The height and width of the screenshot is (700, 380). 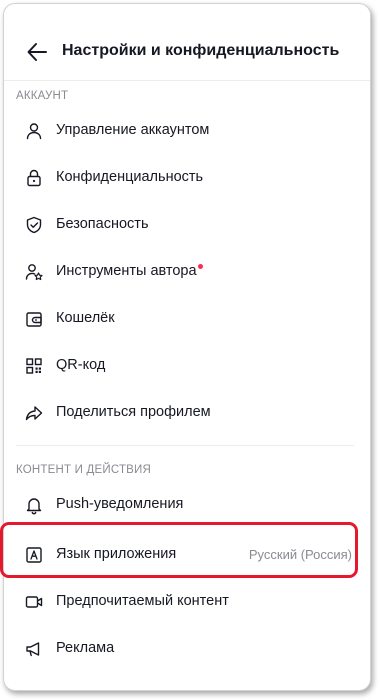 What do you see at coordinates (85, 648) in the screenshot?
I see `menu-item-label: Реклама` at bounding box center [85, 648].